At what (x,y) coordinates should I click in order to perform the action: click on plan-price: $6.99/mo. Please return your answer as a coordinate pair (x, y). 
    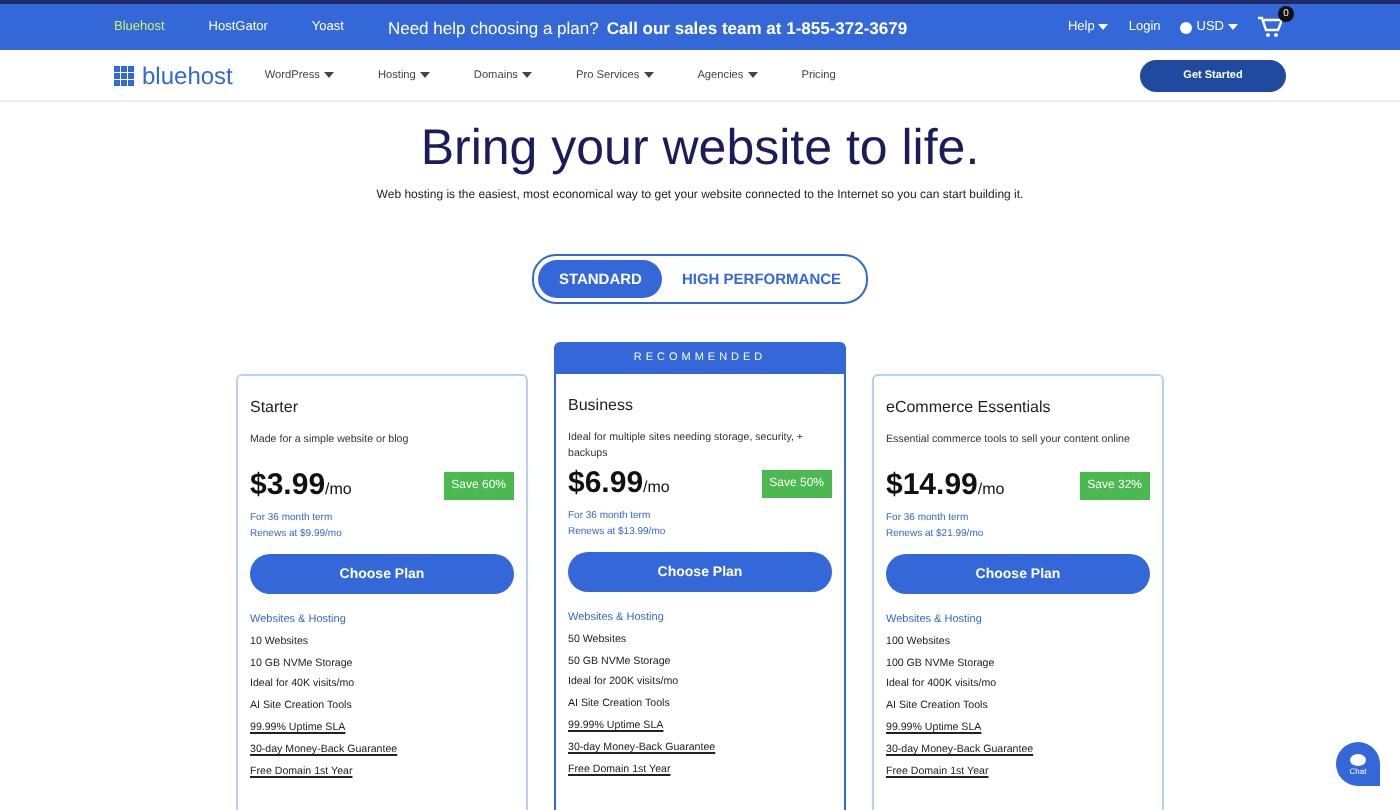
    Looking at the image, I should click on (619, 484).